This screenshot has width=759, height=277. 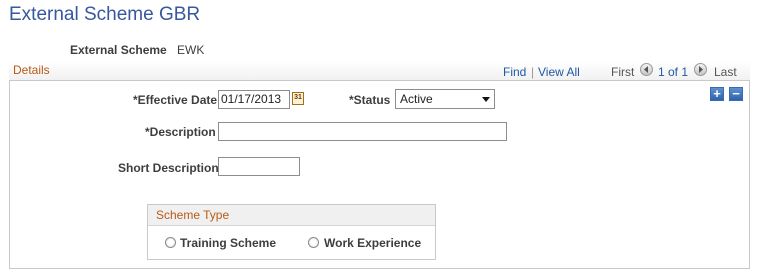 I want to click on description-input, so click(x=362, y=131).